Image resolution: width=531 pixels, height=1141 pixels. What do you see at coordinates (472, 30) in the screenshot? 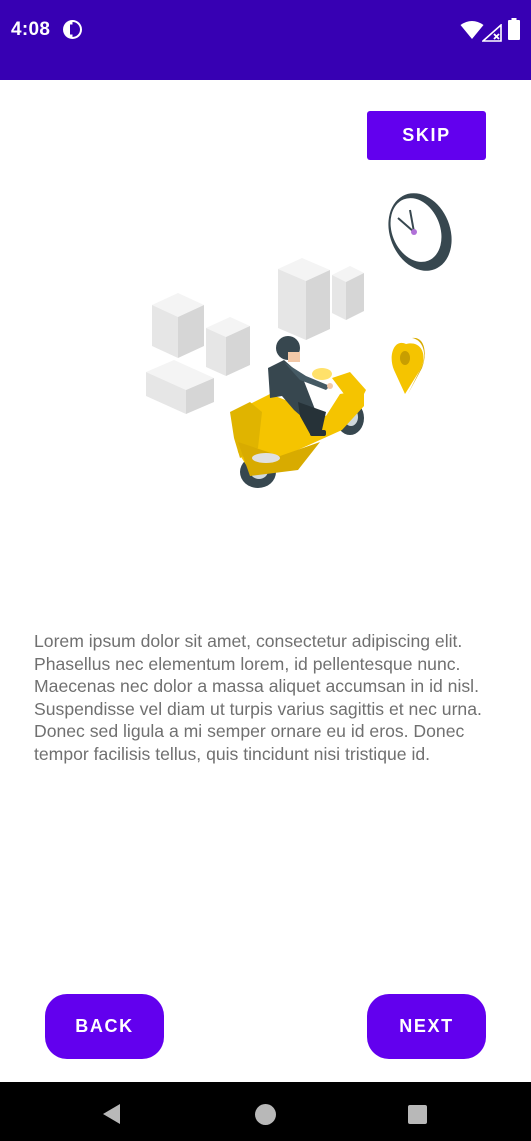
I see `wifi-icon` at bounding box center [472, 30].